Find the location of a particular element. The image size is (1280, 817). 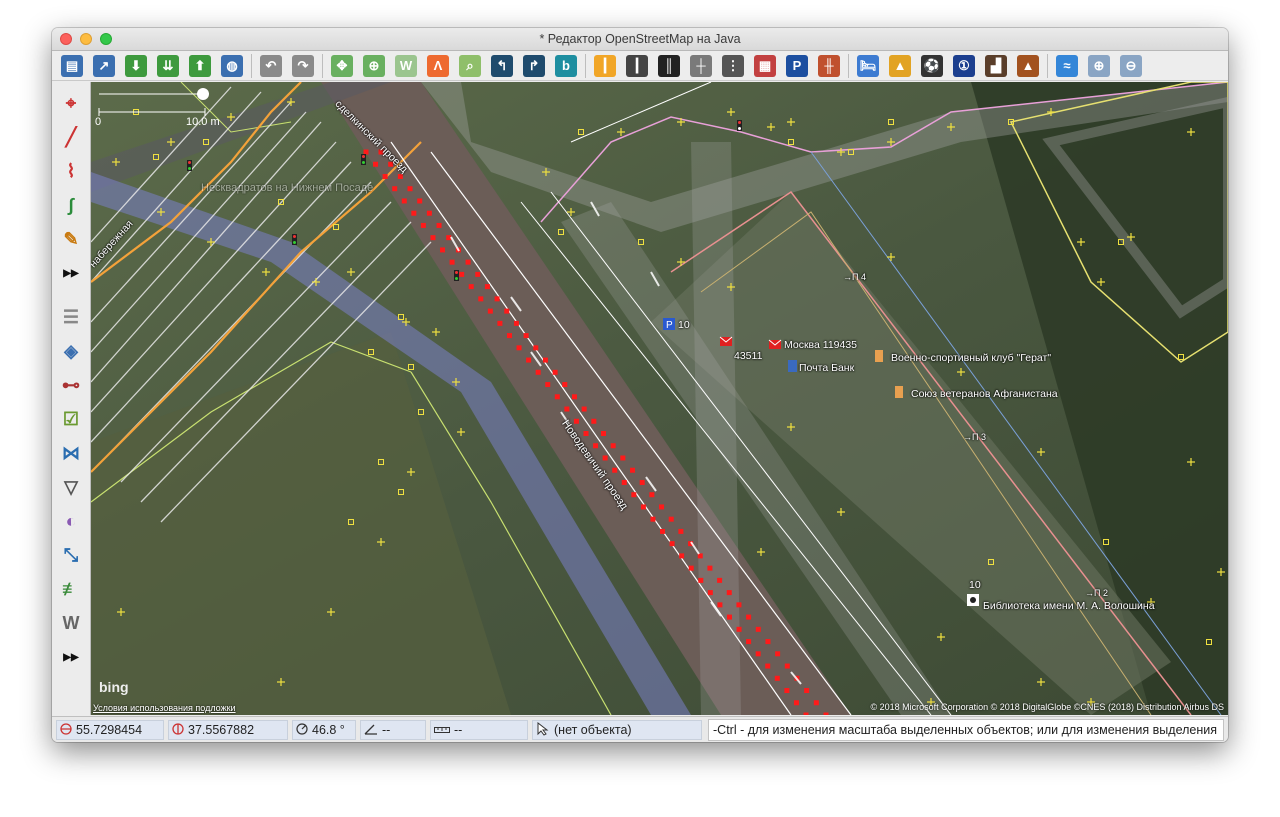

junction-button: ┼ is located at coordinates (701, 66).